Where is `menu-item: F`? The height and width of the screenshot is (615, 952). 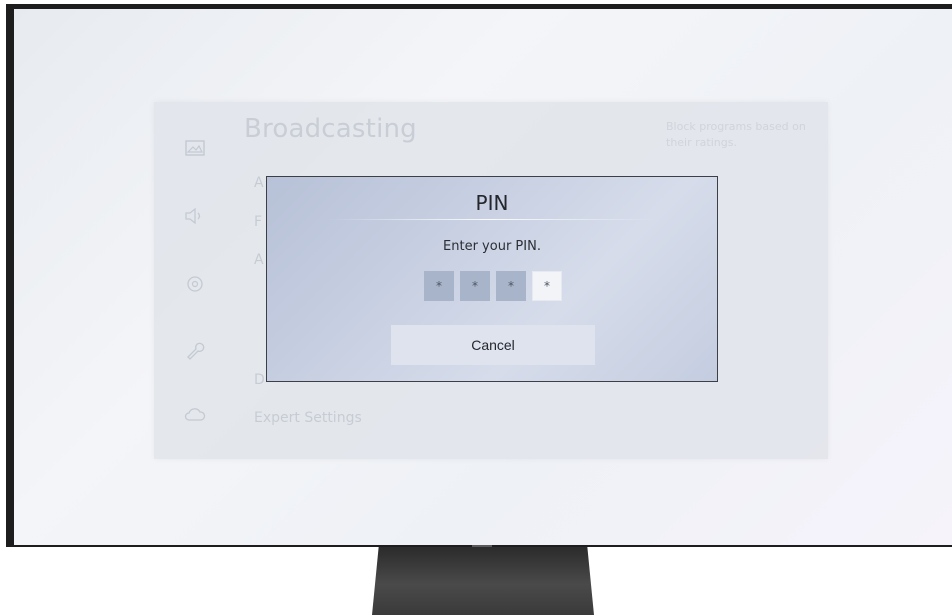
menu-item: F is located at coordinates (258, 222).